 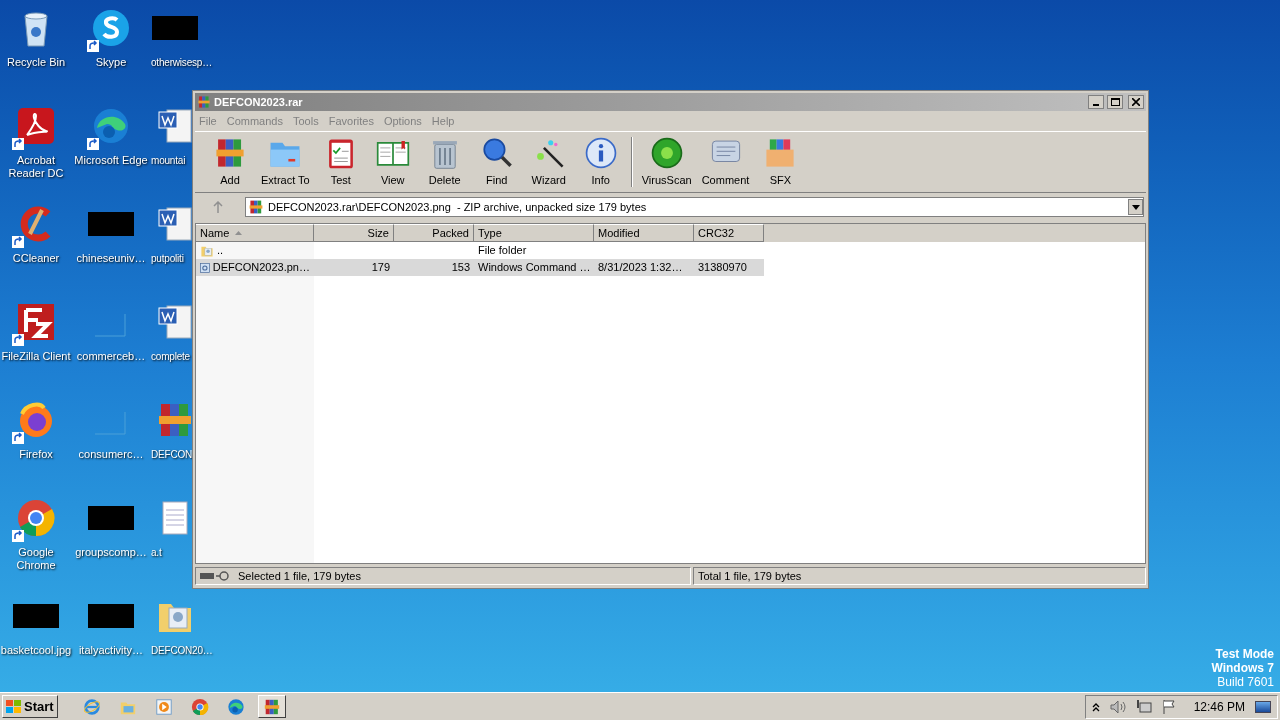 I want to click on toolbar-button: View, so click(x=392, y=162).